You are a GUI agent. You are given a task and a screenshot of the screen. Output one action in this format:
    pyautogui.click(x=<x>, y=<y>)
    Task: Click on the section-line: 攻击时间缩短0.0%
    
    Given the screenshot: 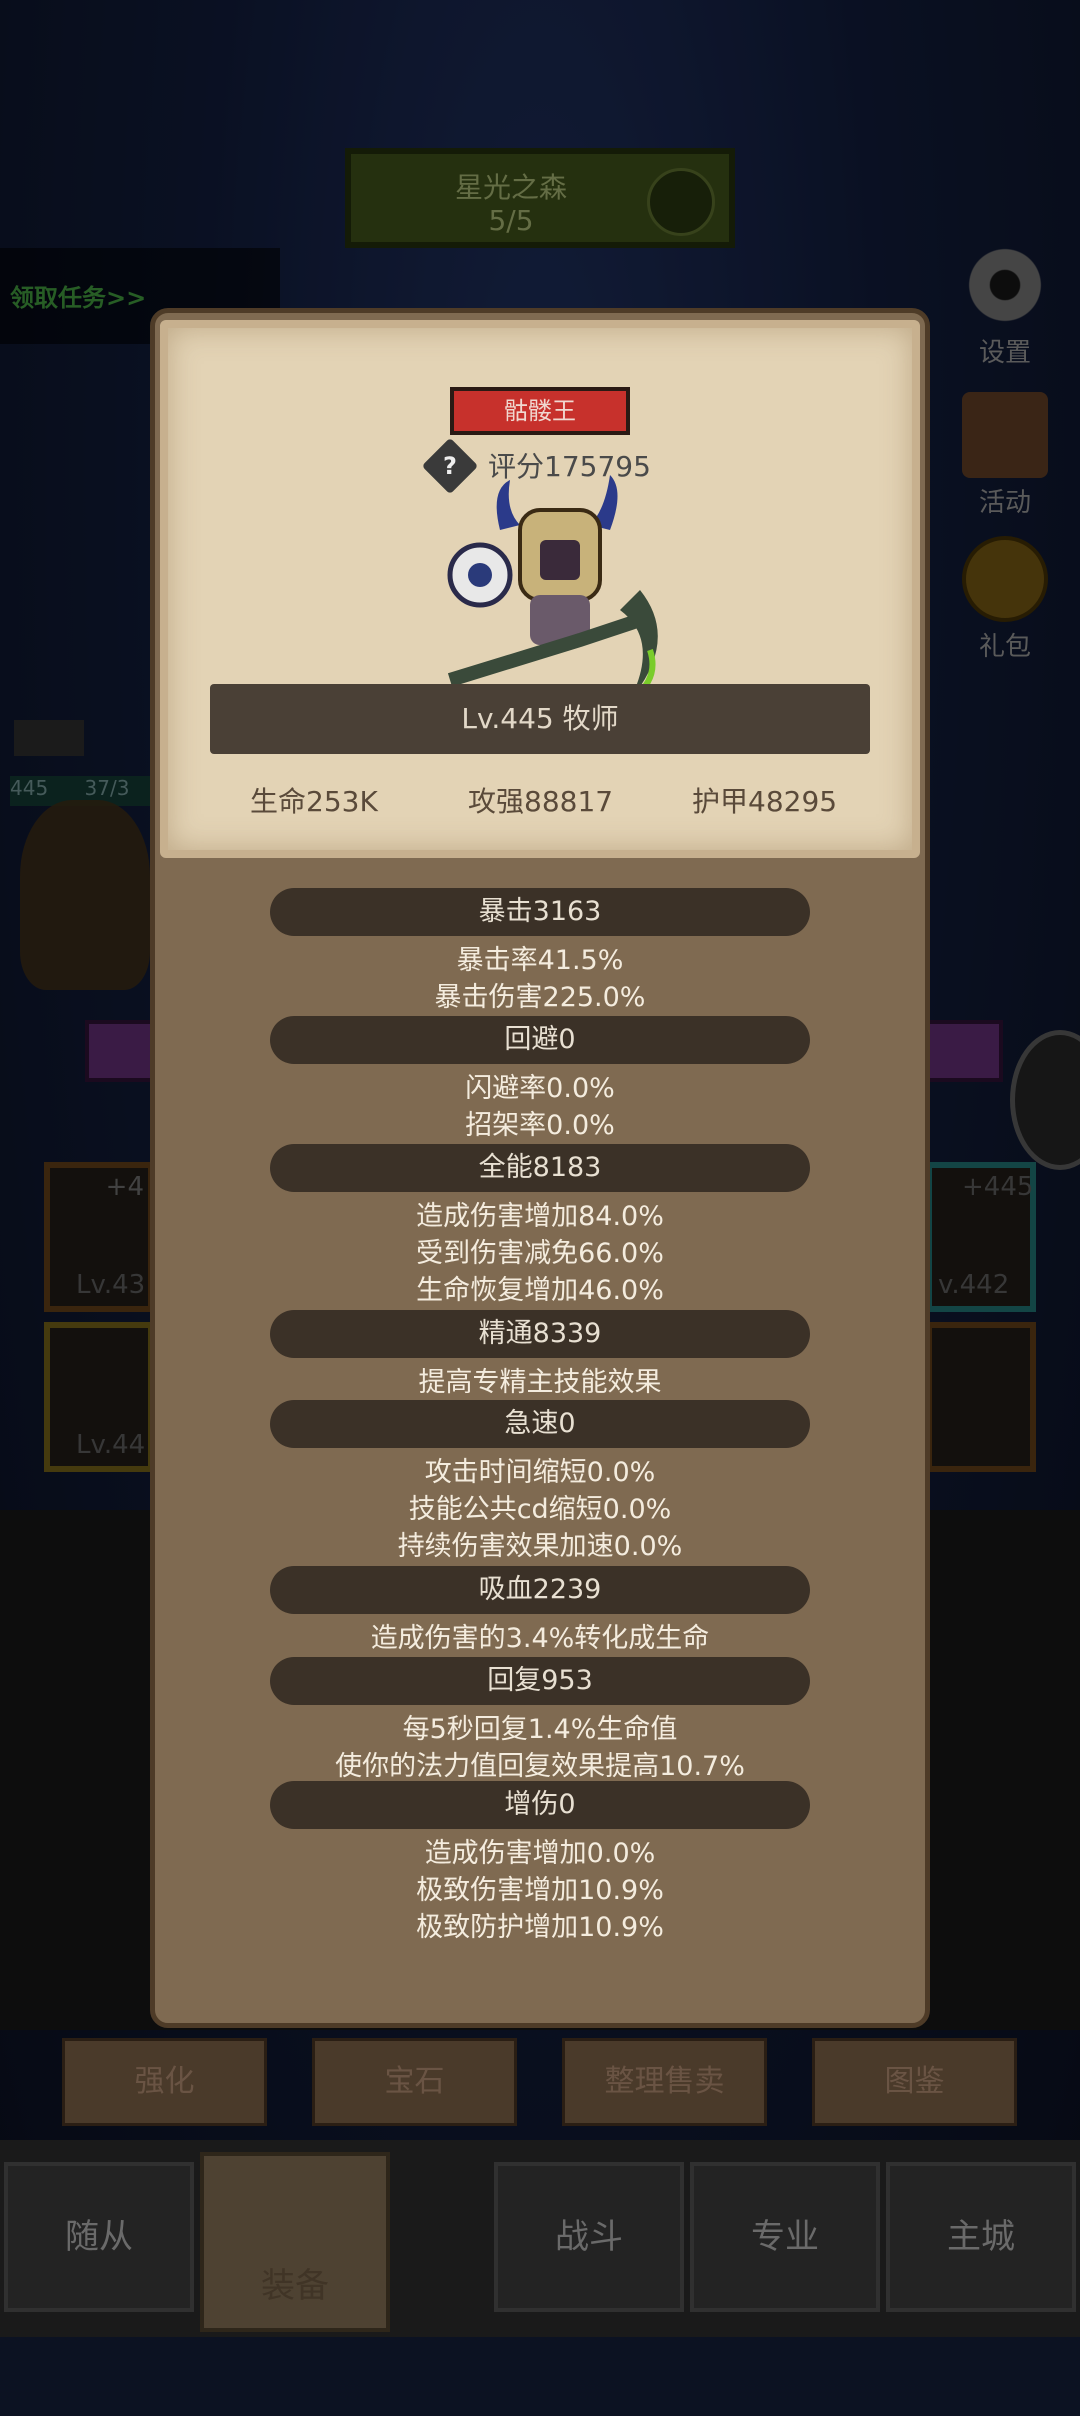 What is the action you would take?
    pyautogui.click(x=540, y=1472)
    